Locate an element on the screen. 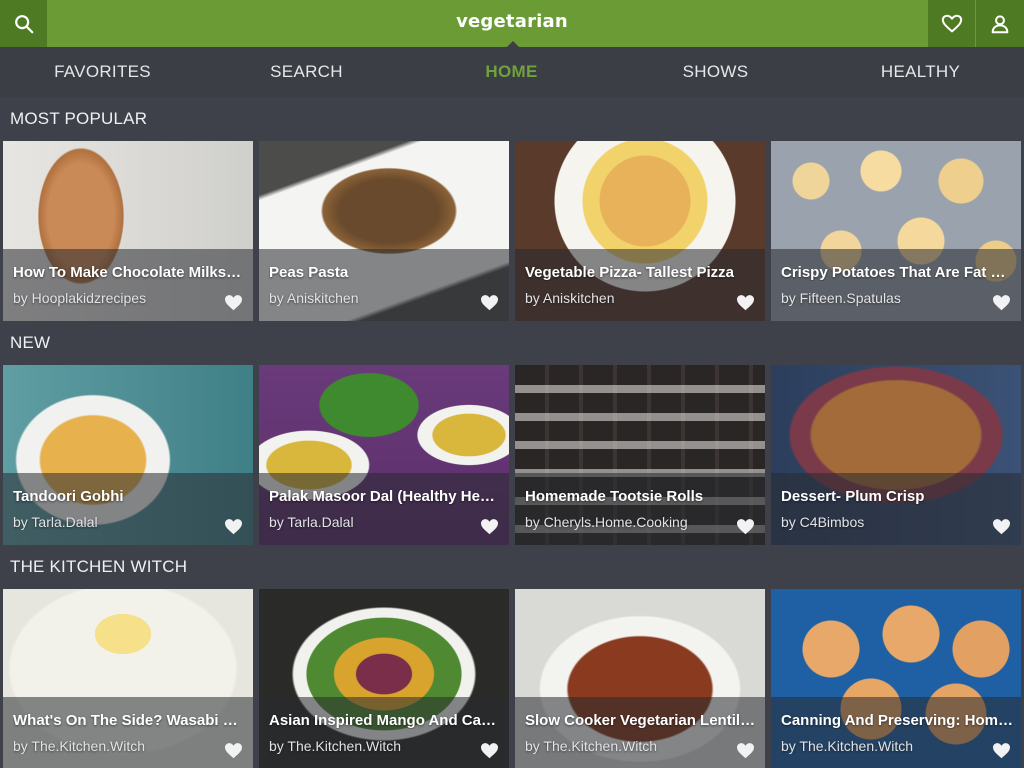 The image size is (1024, 768). top-bar: vegetarian is located at coordinates (512, 23).